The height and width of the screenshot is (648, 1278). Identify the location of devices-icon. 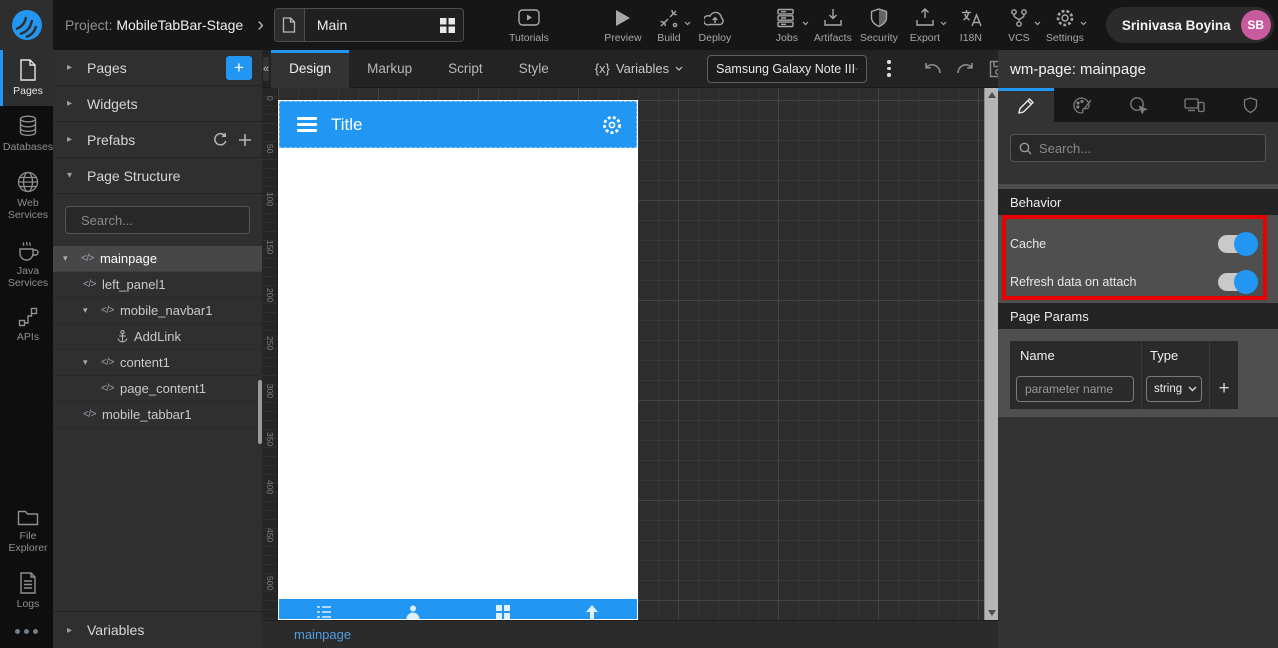
(1194, 105).